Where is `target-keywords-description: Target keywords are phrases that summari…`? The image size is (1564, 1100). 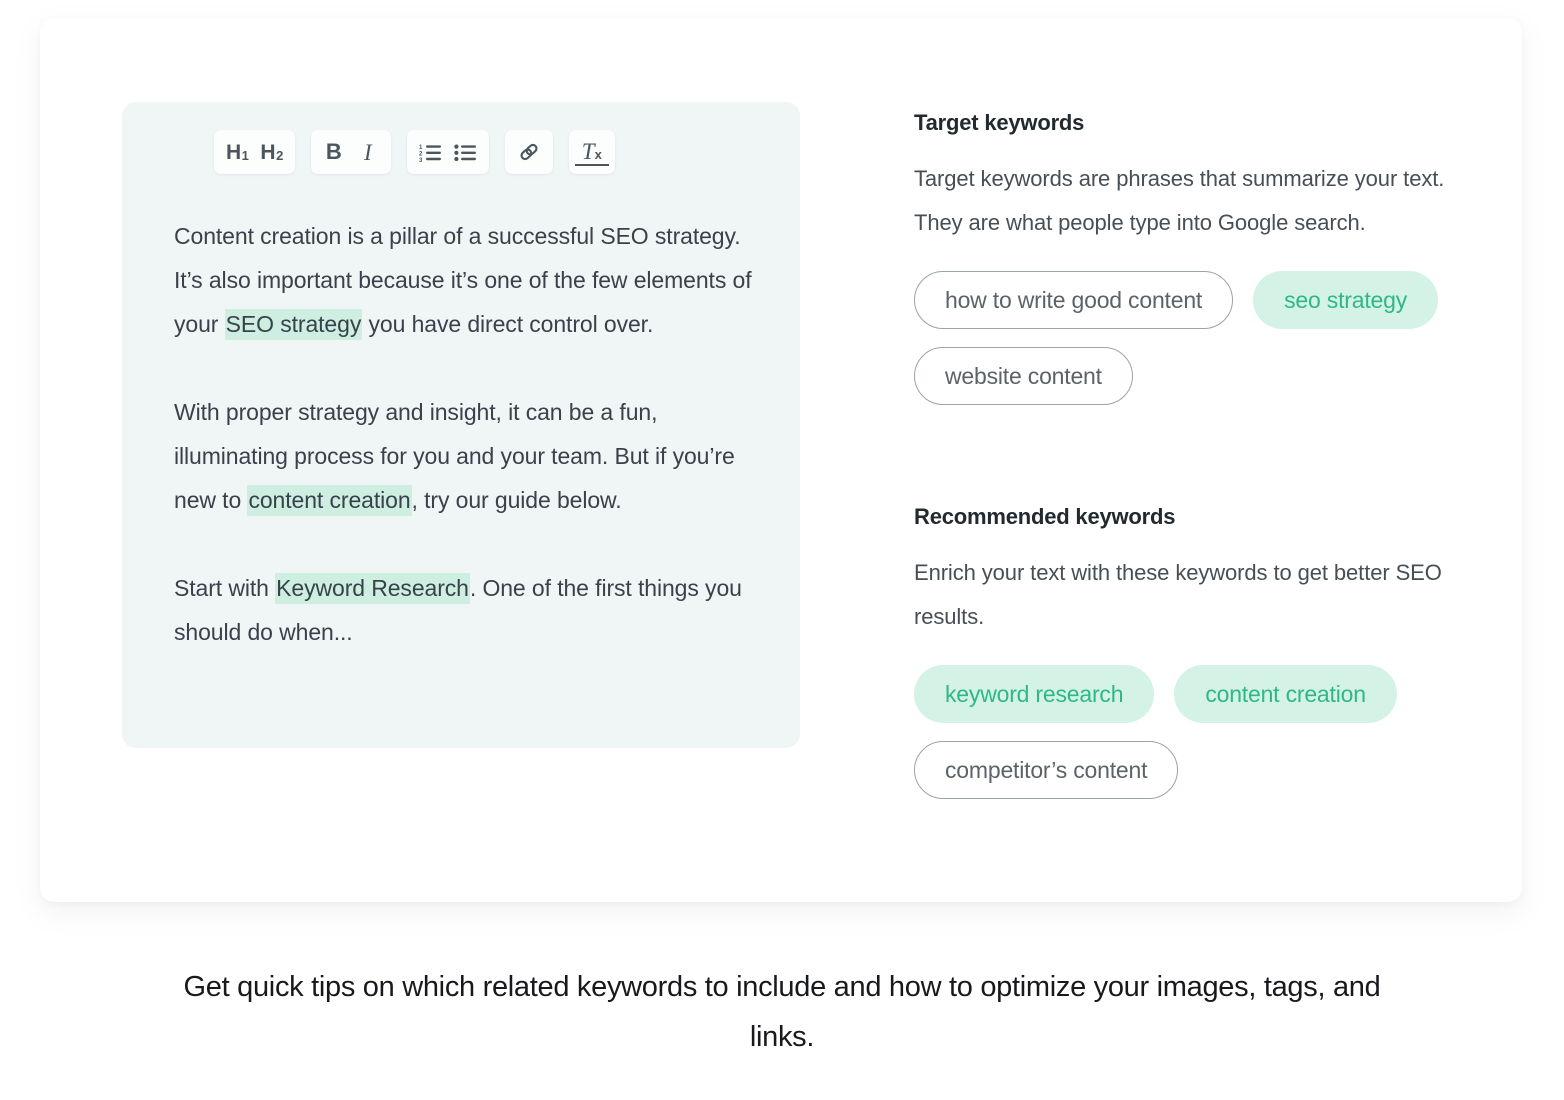
target-keywords-description: Target keywords are phrases that summari… is located at coordinates (1179, 200).